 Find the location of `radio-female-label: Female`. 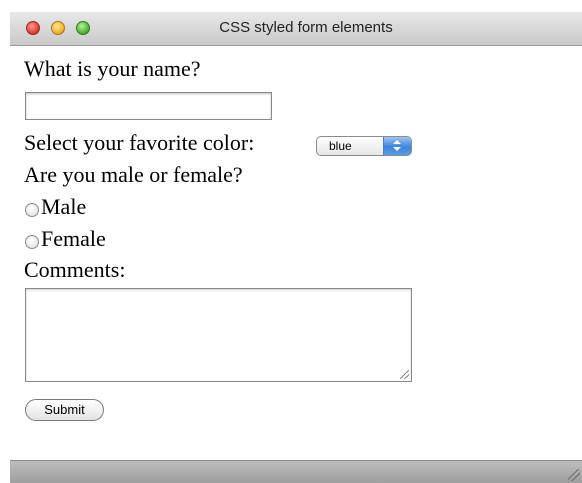

radio-female-label: Female is located at coordinates (73, 238).